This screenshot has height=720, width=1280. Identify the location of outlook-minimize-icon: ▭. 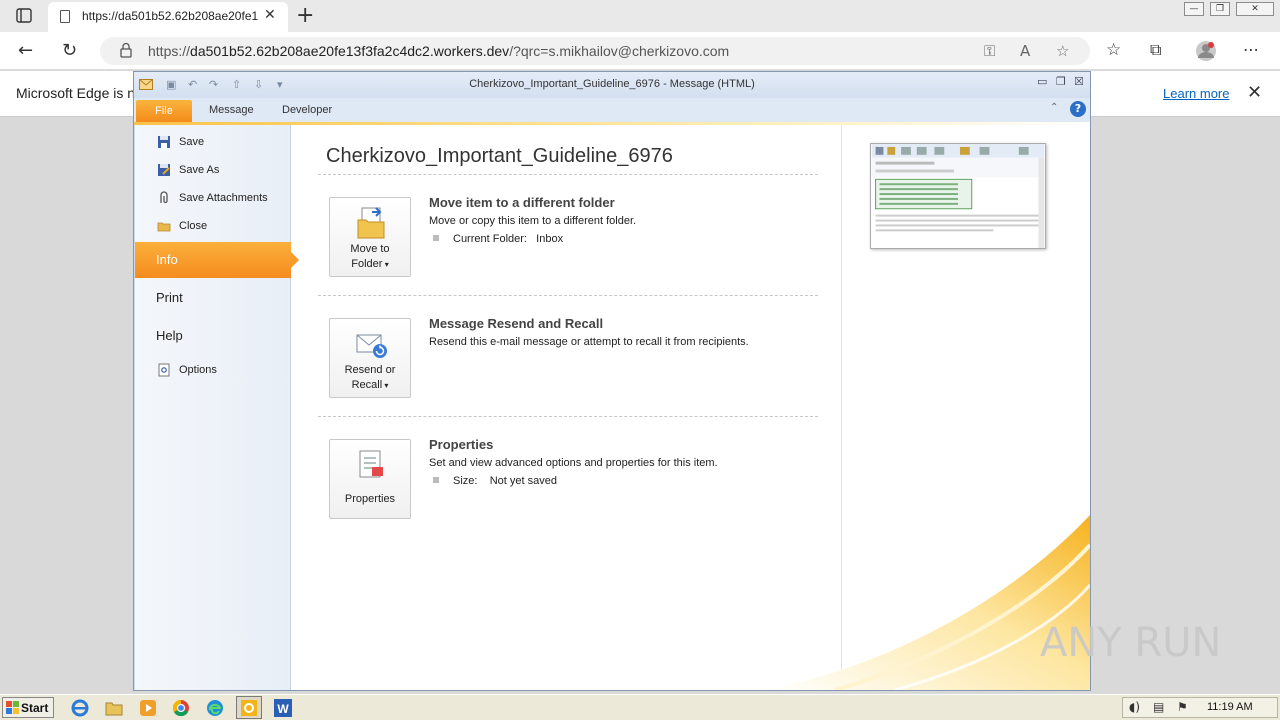
(1042, 81).